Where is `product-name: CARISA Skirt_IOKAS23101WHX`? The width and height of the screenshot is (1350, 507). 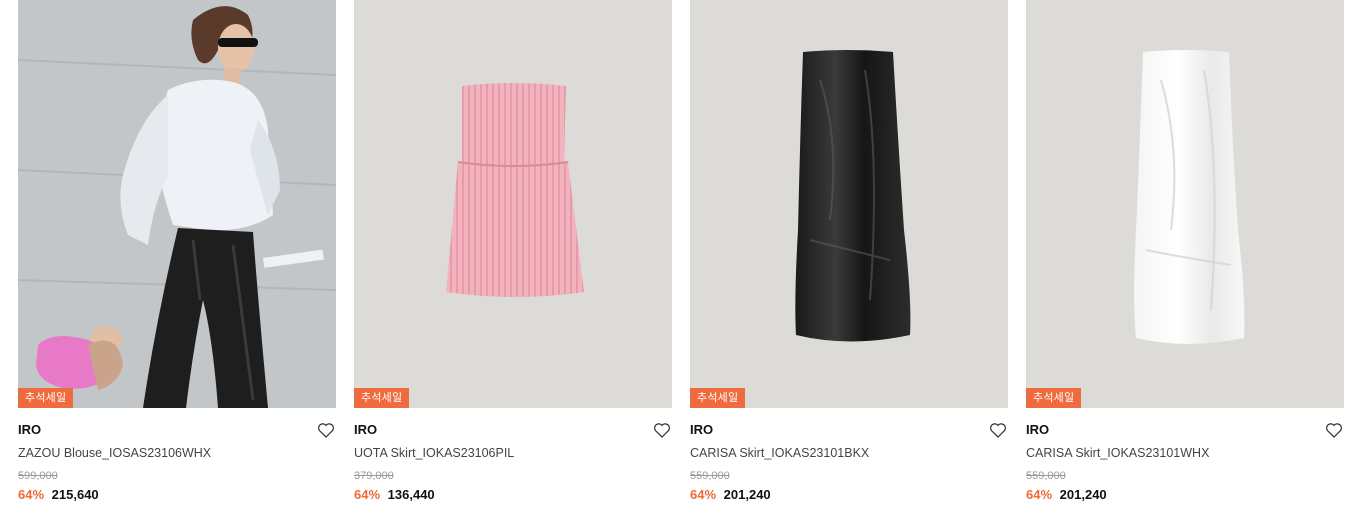 product-name: CARISA Skirt_IOKAS23101WHX is located at coordinates (1185, 453).